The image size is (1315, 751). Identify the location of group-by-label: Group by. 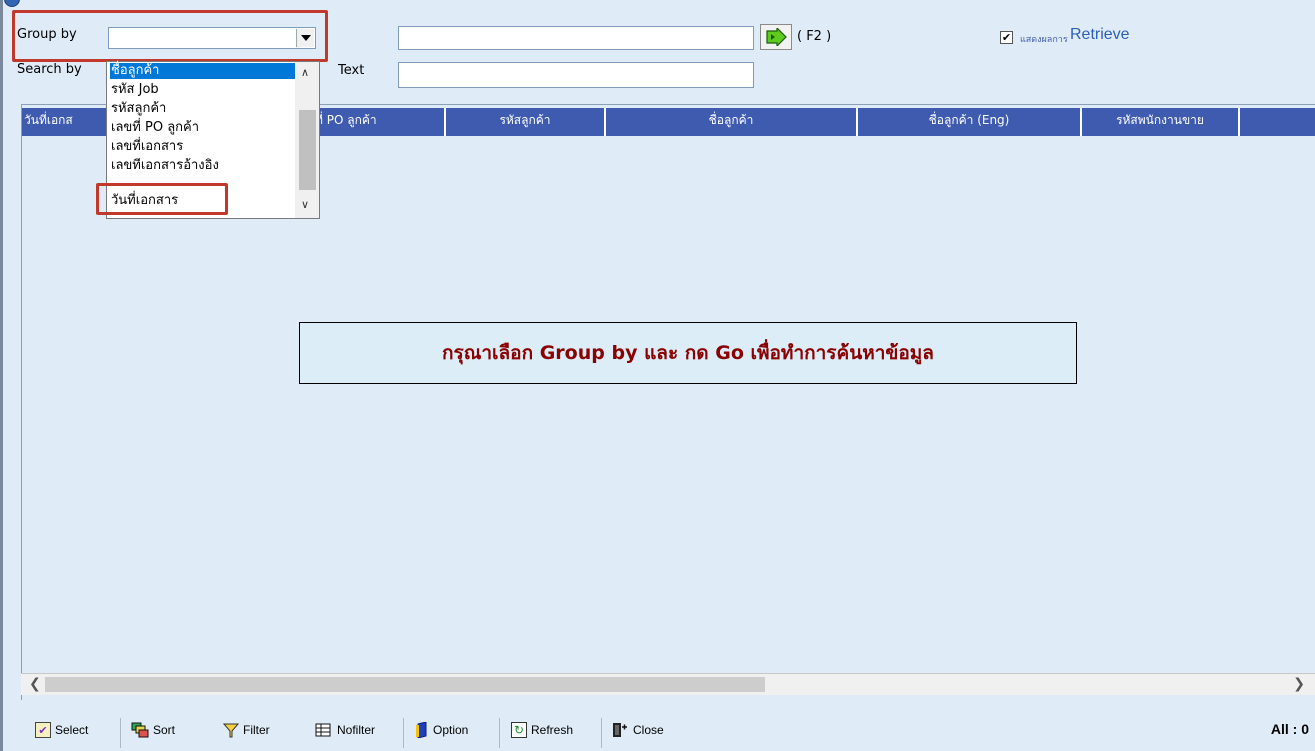
(47, 34).